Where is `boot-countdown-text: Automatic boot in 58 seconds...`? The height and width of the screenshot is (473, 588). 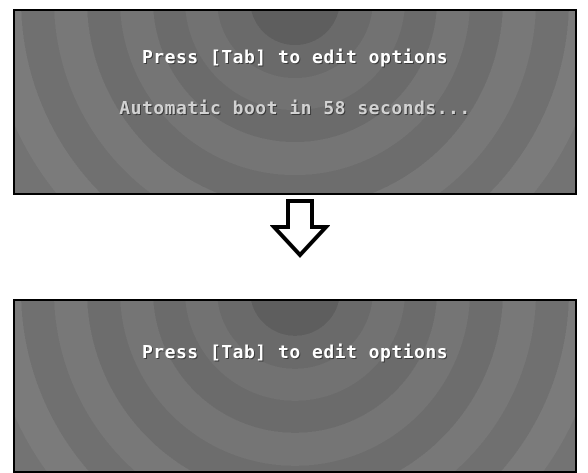
boot-countdown-text: Automatic boot in 58 seconds... is located at coordinates (295, 108).